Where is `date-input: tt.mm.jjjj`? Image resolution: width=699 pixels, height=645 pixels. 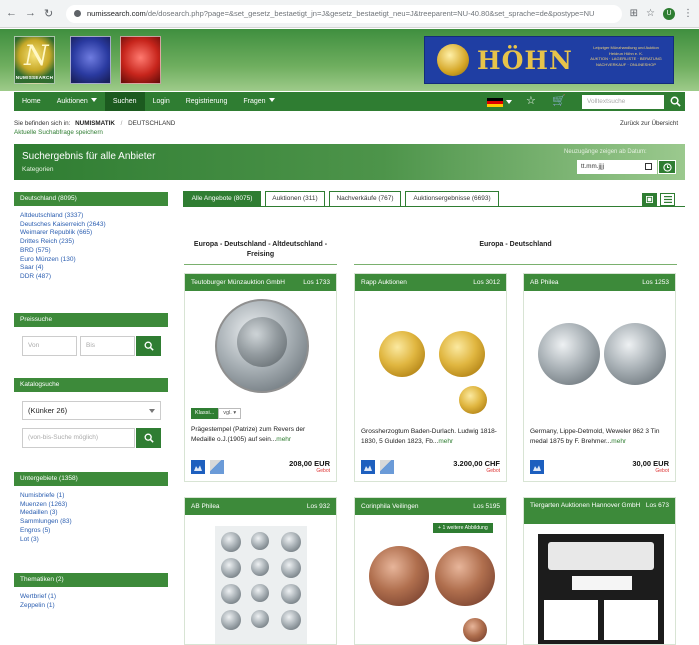
date-input: tt.mm.jjjj is located at coordinates (617, 167).